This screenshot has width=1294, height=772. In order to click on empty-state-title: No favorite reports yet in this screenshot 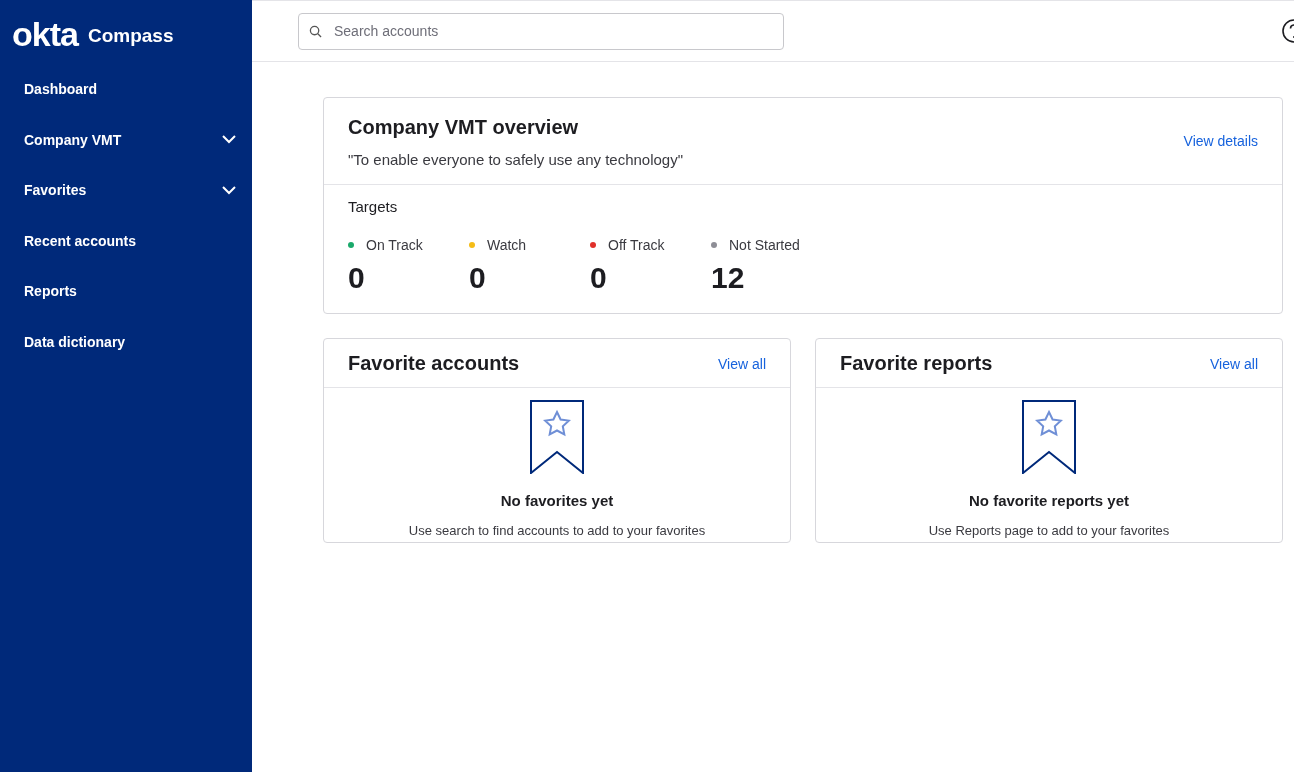, I will do `click(1048, 500)`.